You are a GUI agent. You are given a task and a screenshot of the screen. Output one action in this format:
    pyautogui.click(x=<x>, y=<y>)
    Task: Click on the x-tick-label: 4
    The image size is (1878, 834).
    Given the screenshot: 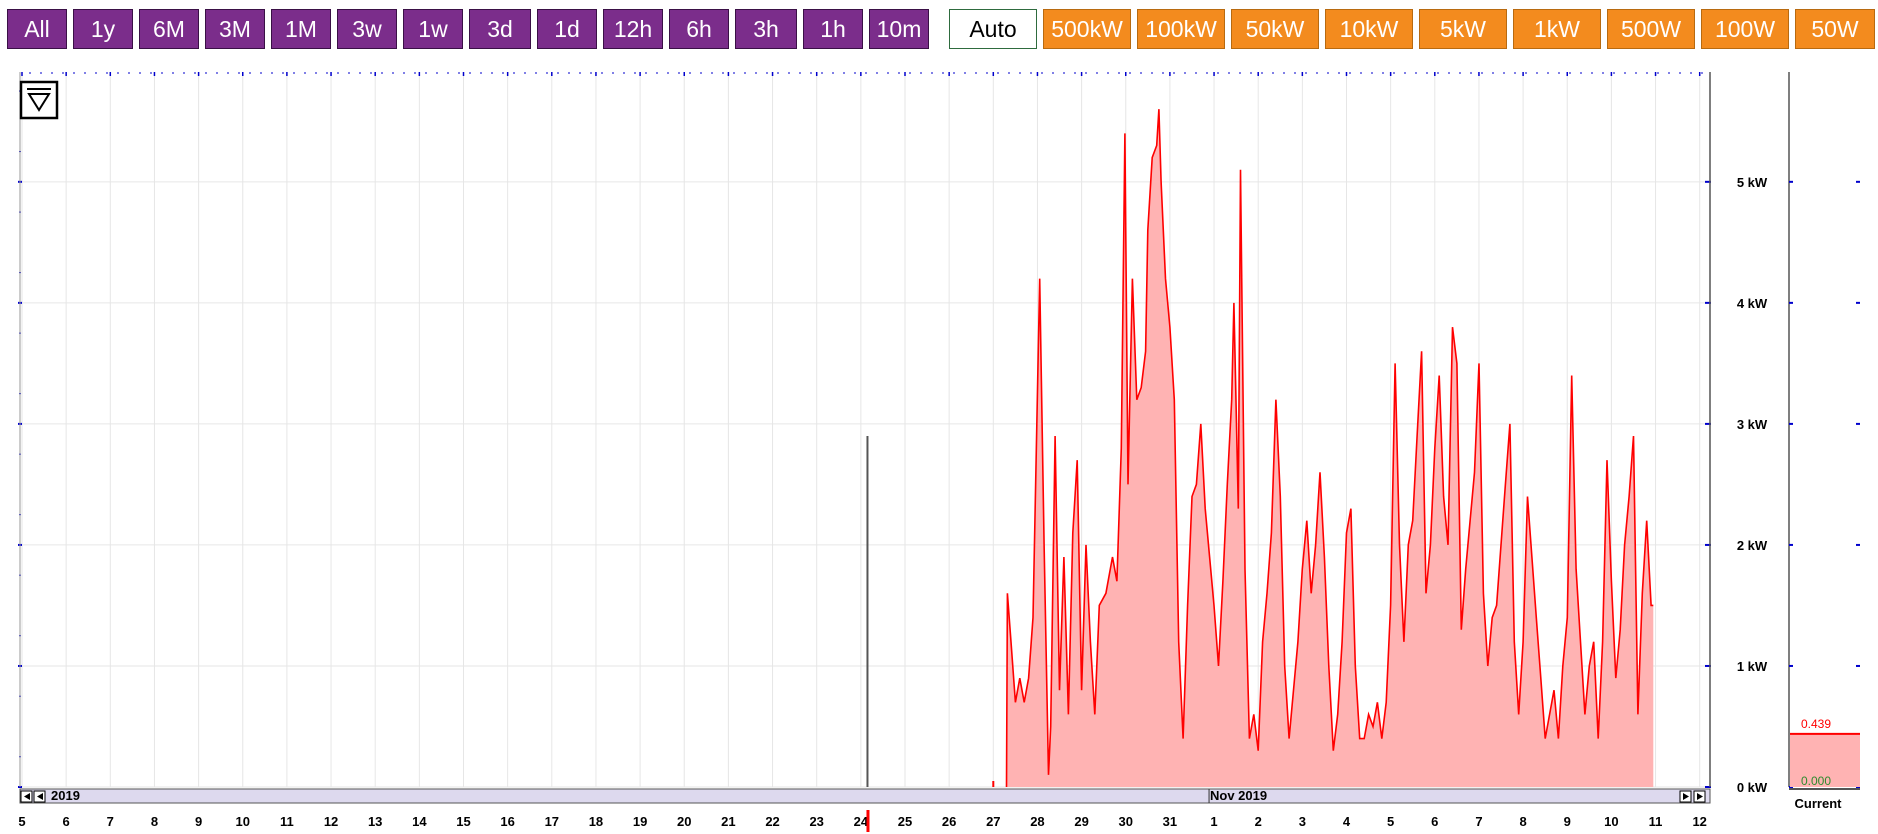 What is the action you would take?
    pyautogui.click(x=1347, y=821)
    